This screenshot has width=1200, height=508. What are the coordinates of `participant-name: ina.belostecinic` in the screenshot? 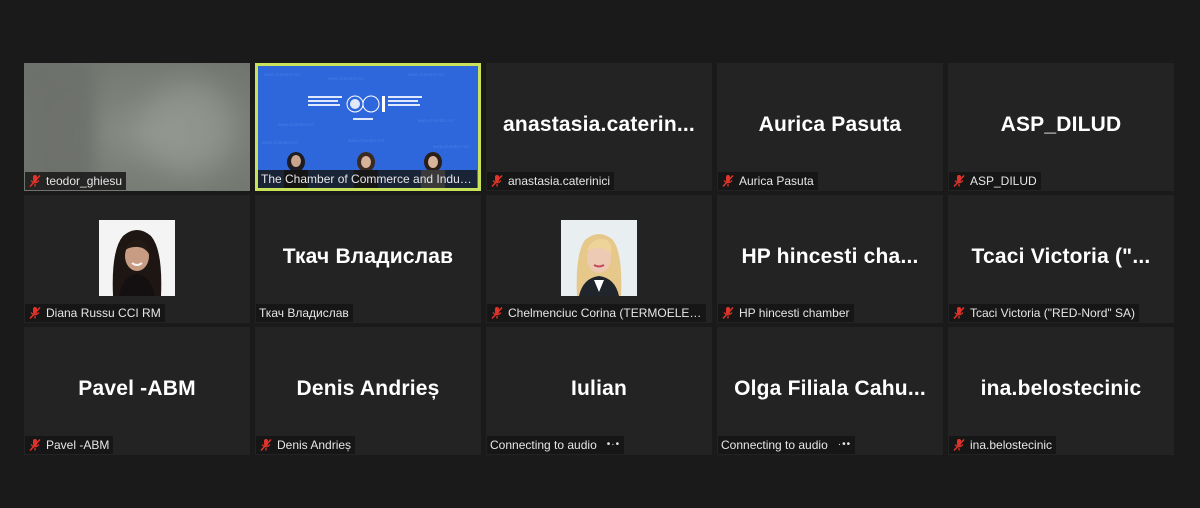 It's located at (1011, 445).